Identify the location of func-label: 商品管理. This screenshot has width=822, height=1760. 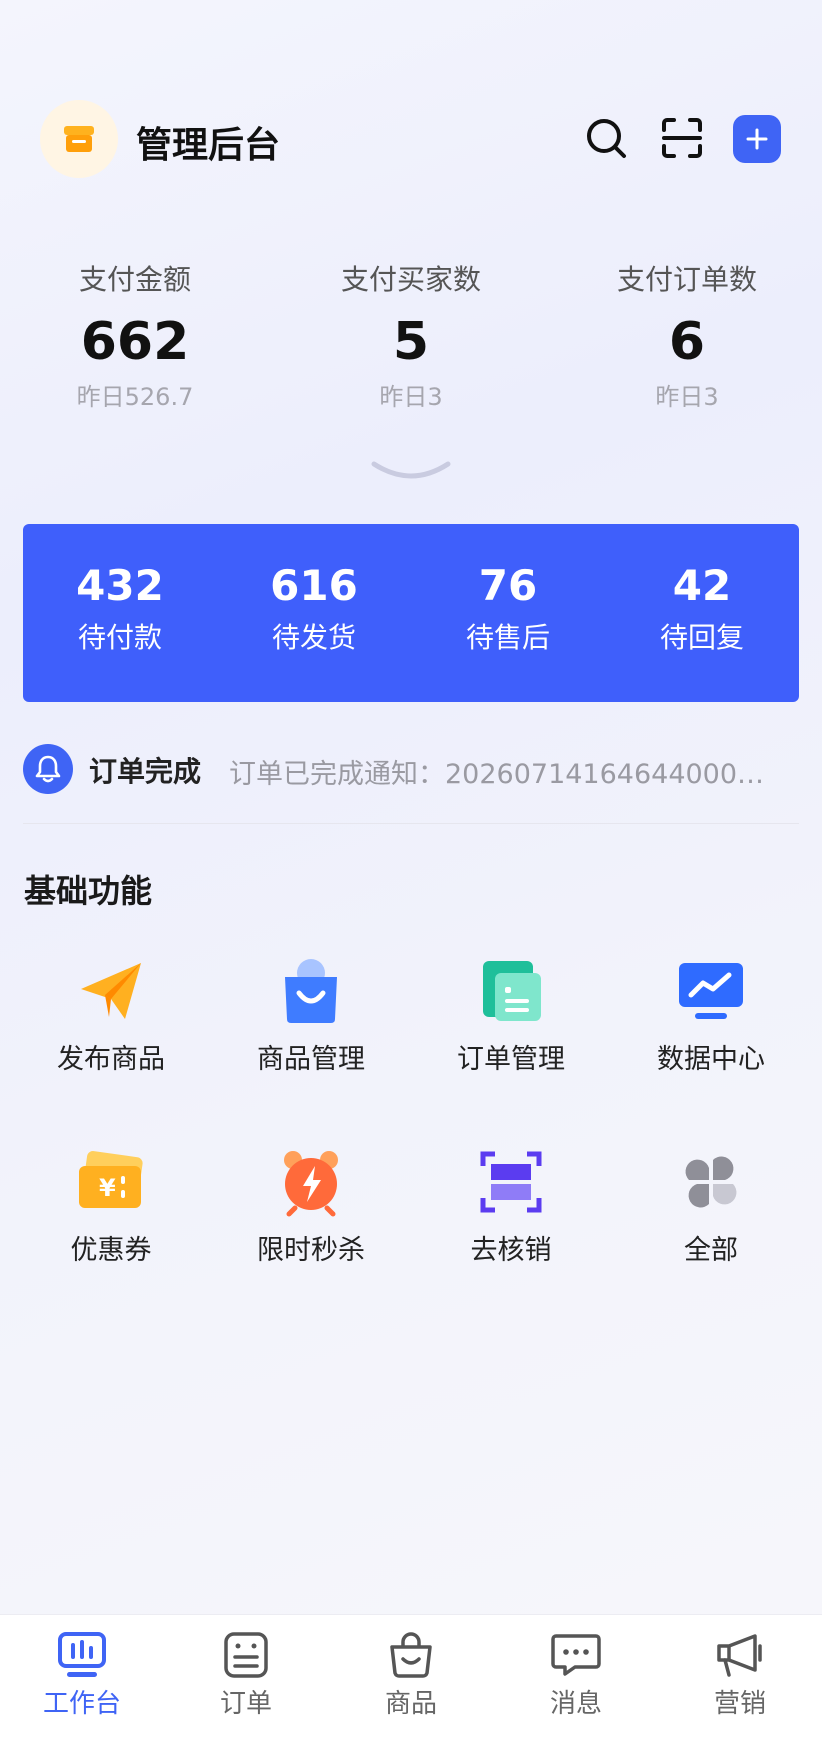
(311, 1059).